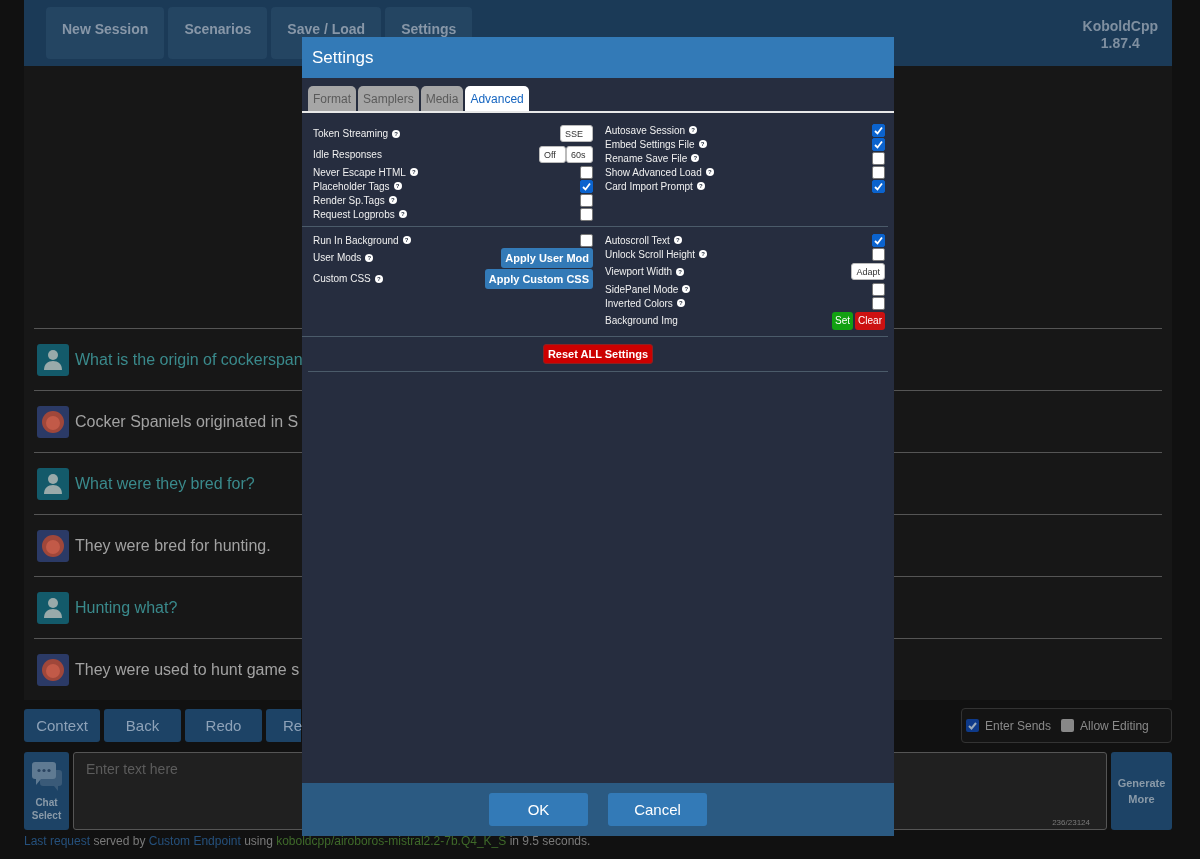 The image size is (1200, 859). I want to click on setting-label: Render Sp.Tags, so click(349, 200).